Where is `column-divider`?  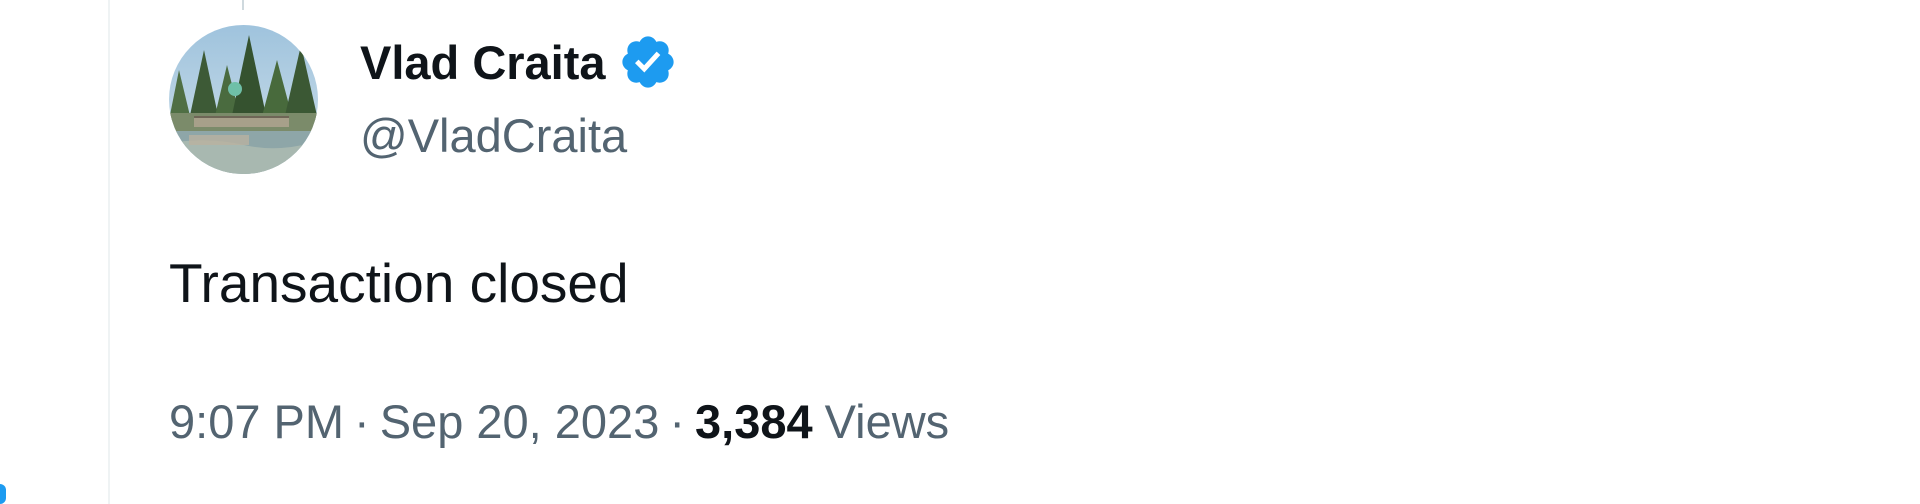
column-divider is located at coordinates (109, 252).